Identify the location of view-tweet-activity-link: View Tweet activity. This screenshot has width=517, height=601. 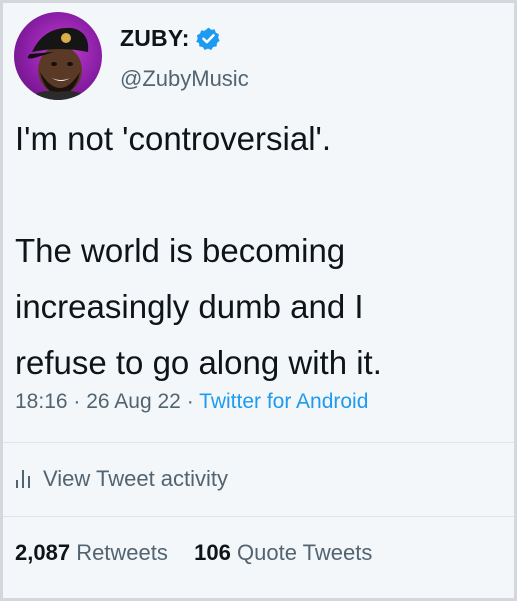
(121, 479).